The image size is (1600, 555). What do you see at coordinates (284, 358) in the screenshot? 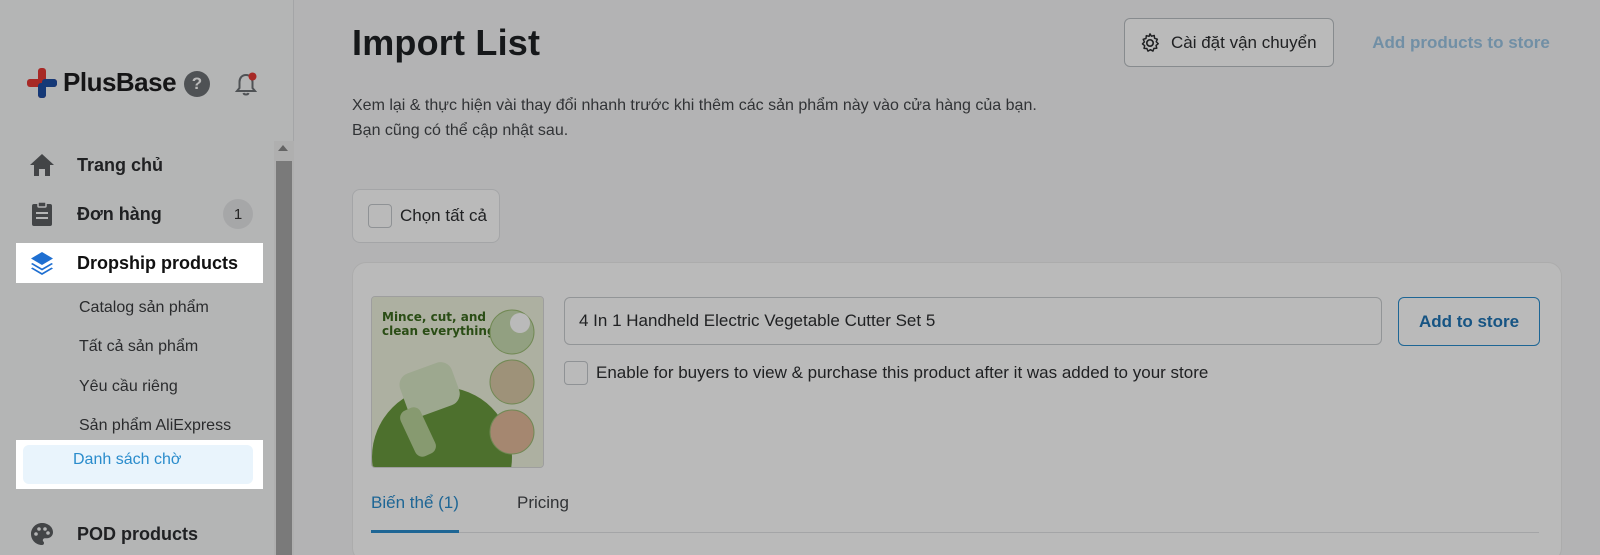
I see `scroll-thumb` at bounding box center [284, 358].